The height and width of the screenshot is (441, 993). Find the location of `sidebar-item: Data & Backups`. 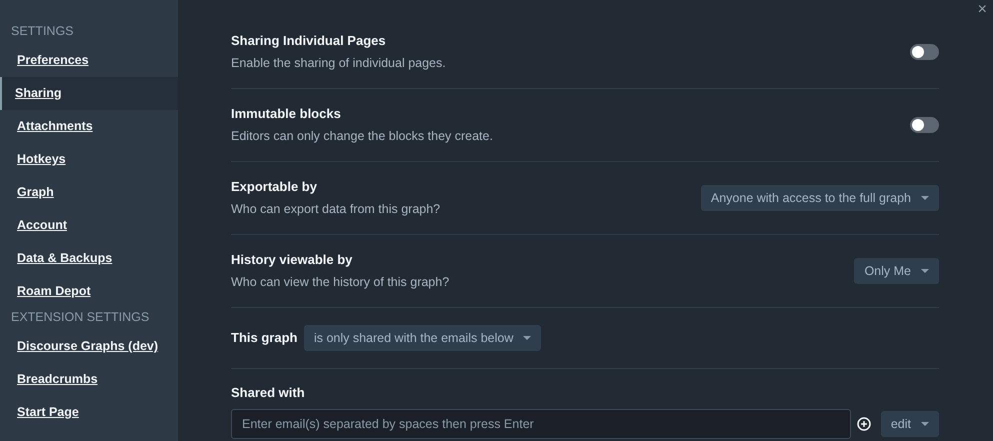

sidebar-item: Data & Backups is located at coordinates (89, 258).